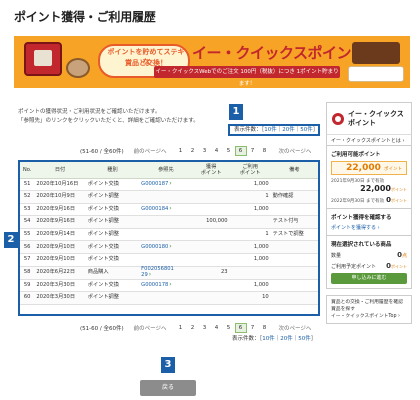  I want to click on sidebar-footer: 賞品との交換・ご利用履歴を確認 賞品を探す イー・クイックスポイントTop ›, so click(369, 309).